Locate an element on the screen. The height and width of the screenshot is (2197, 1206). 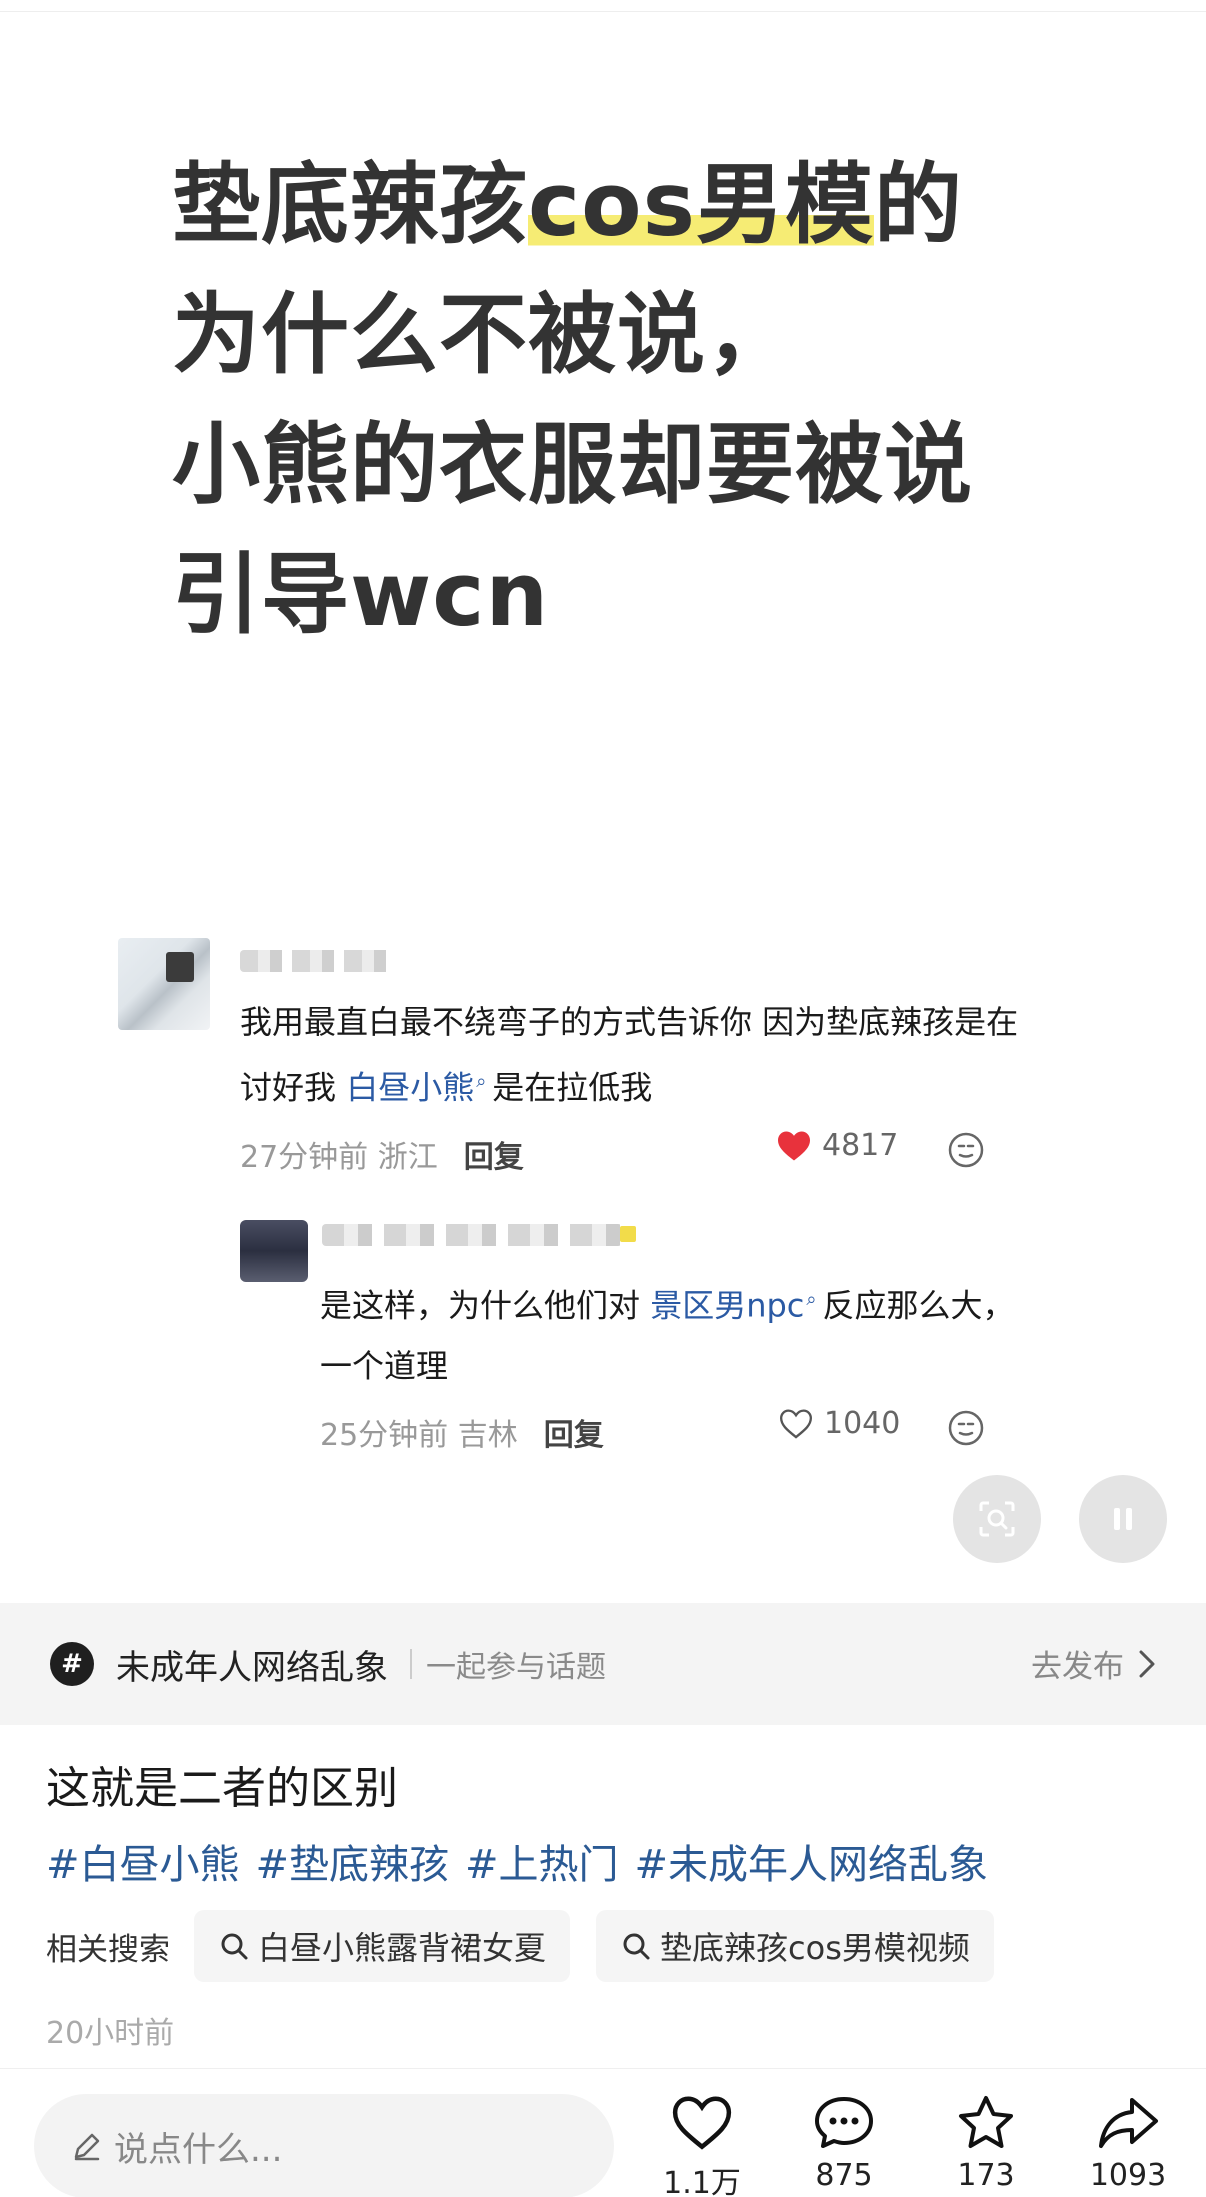
top-divider is located at coordinates (603, 6).